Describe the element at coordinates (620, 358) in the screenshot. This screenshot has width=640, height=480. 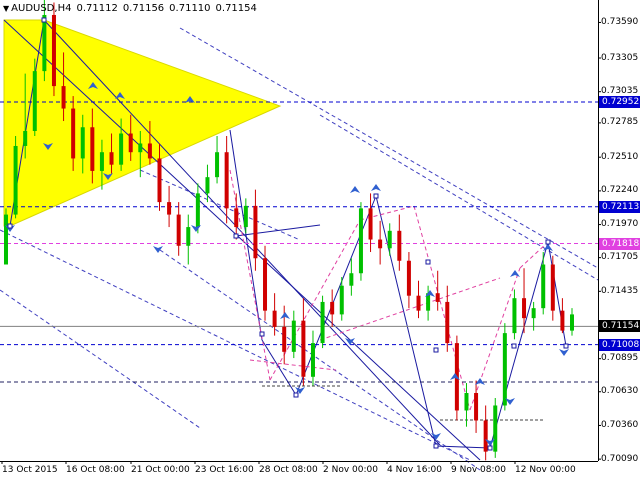
I see `y-tick-label: 0.70895` at that location.